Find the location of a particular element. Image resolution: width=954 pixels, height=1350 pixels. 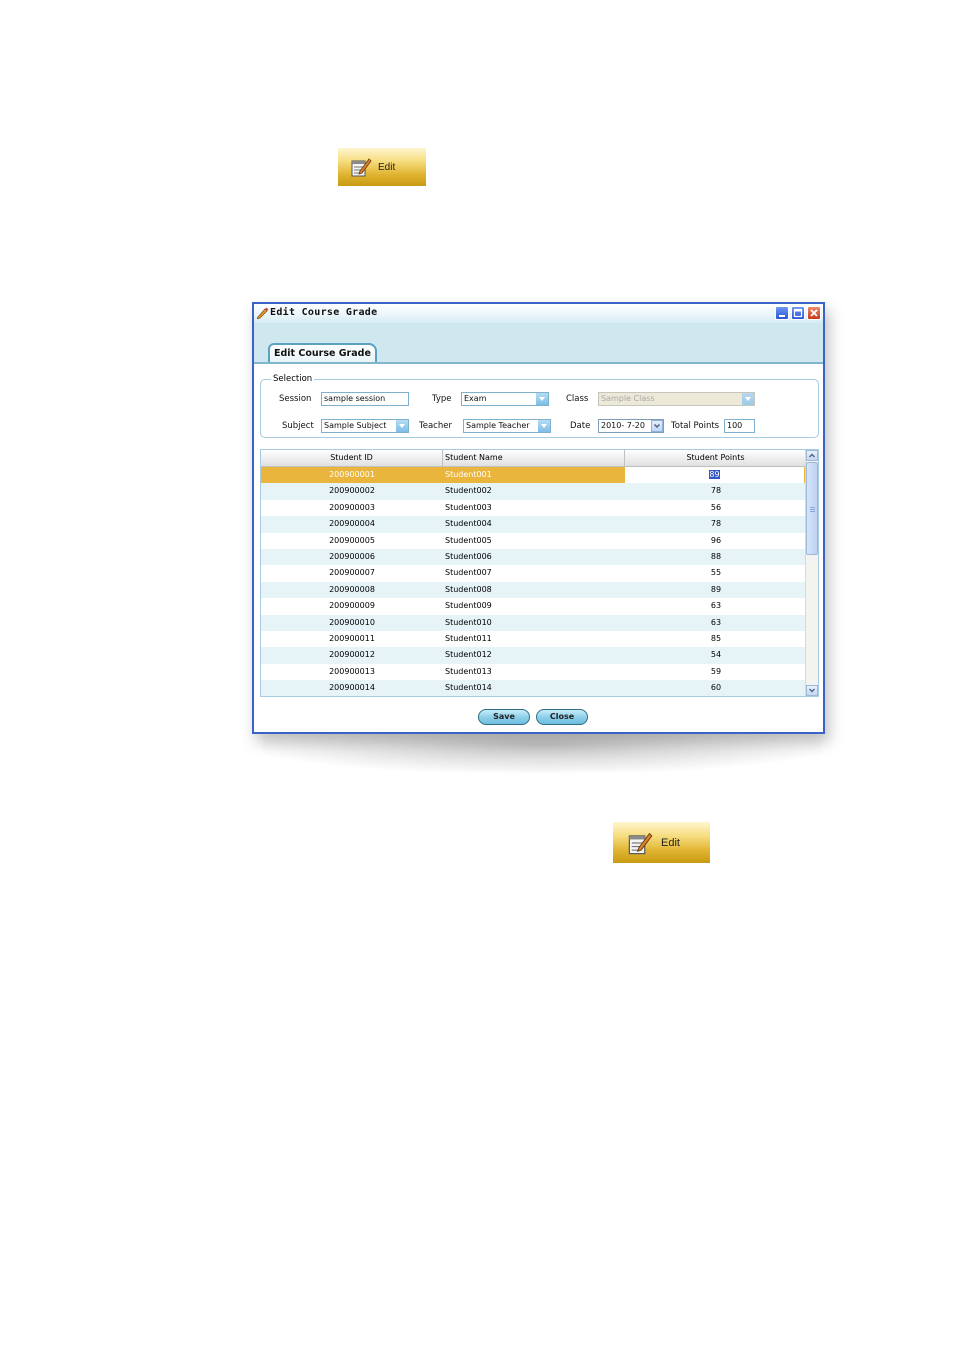

table-row: 200900013 Student013 59 is located at coordinates (536, 672).